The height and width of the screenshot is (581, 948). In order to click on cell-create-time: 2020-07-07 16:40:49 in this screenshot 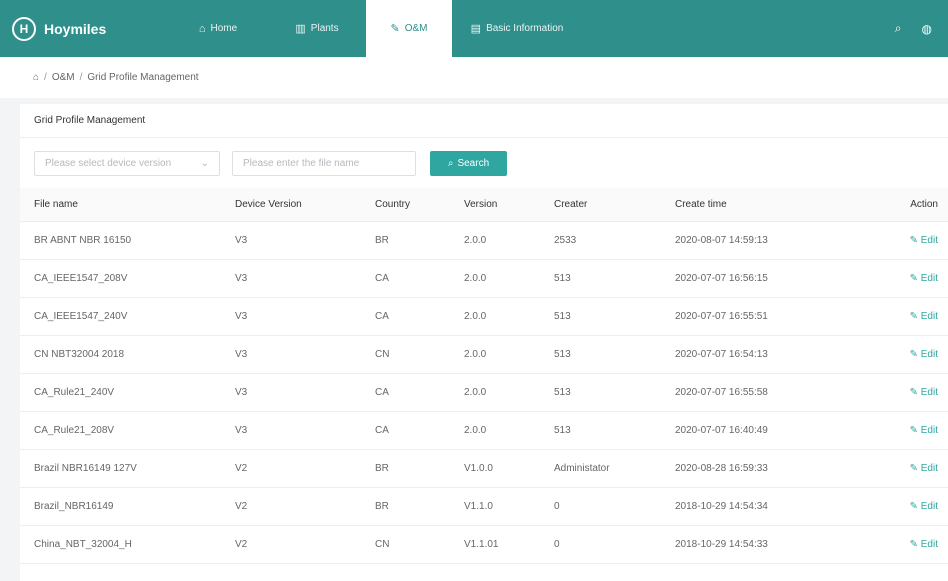, I will do `click(721, 430)`.